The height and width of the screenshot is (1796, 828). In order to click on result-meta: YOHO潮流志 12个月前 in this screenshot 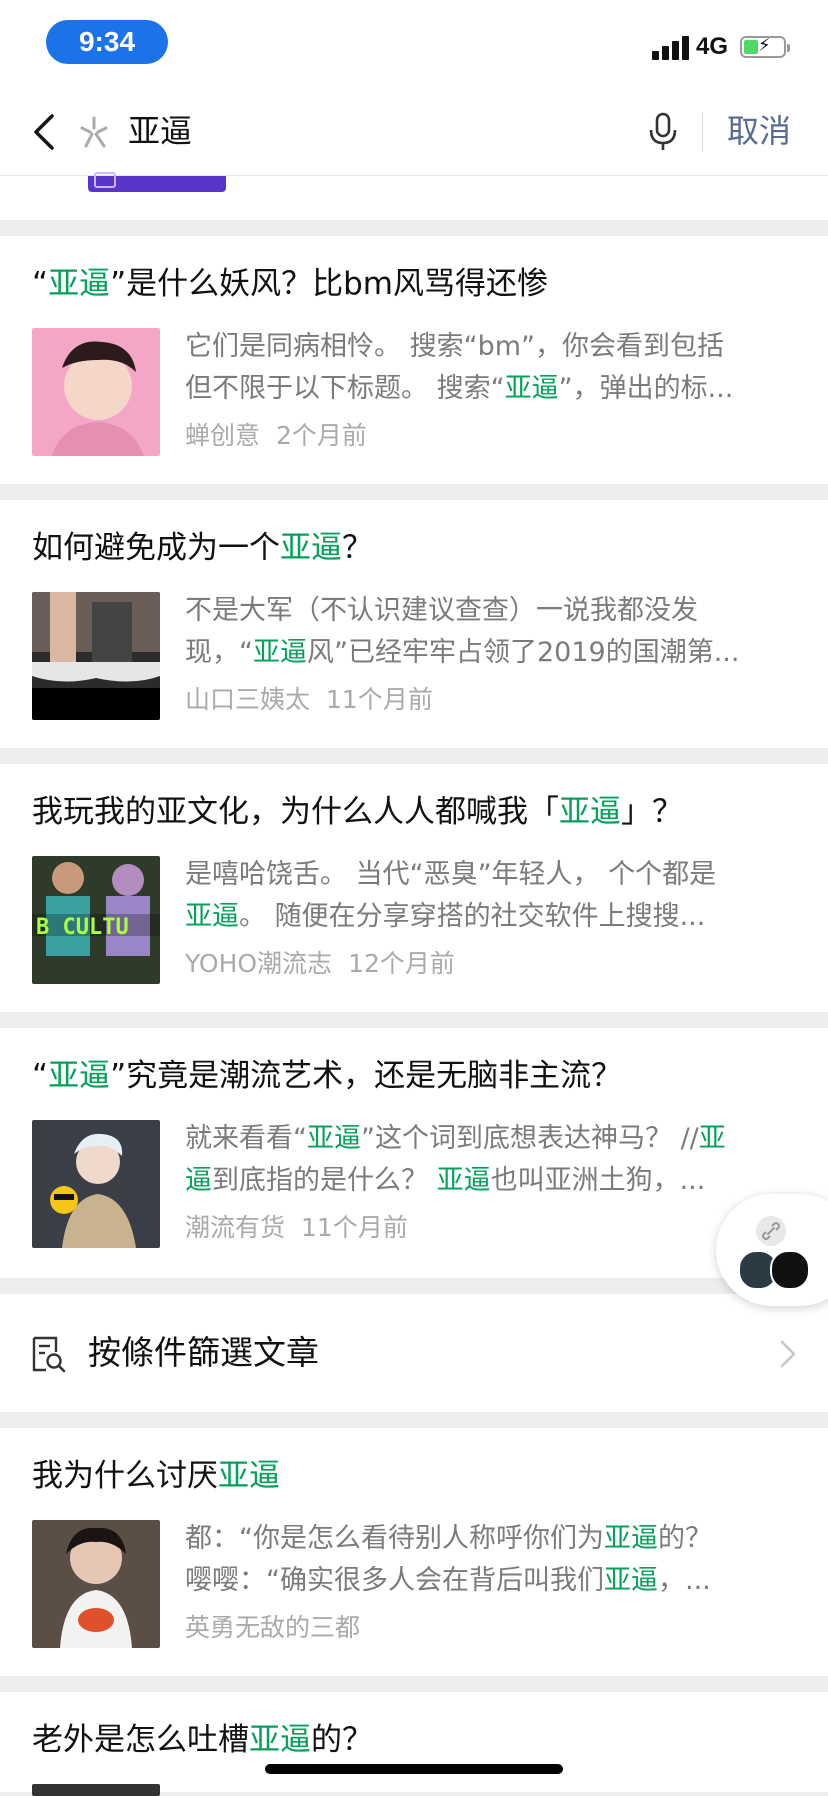, I will do `click(320, 964)`.